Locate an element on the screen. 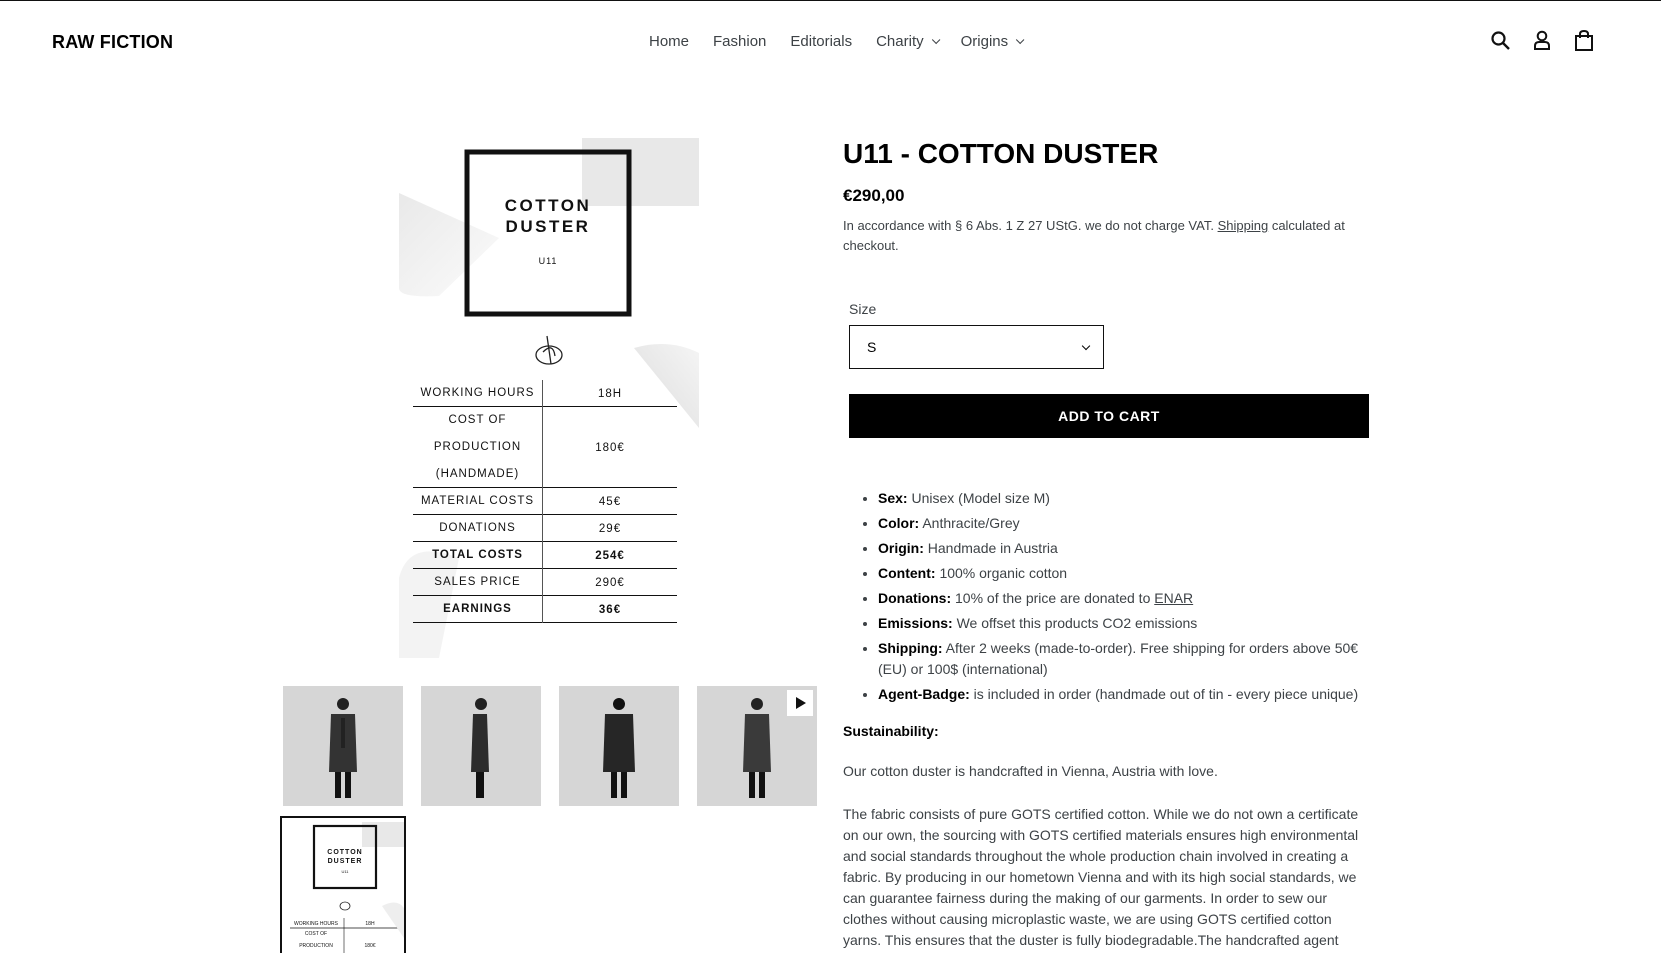  add-to-cart-button: ADD TO CART is located at coordinates (1109, 416).